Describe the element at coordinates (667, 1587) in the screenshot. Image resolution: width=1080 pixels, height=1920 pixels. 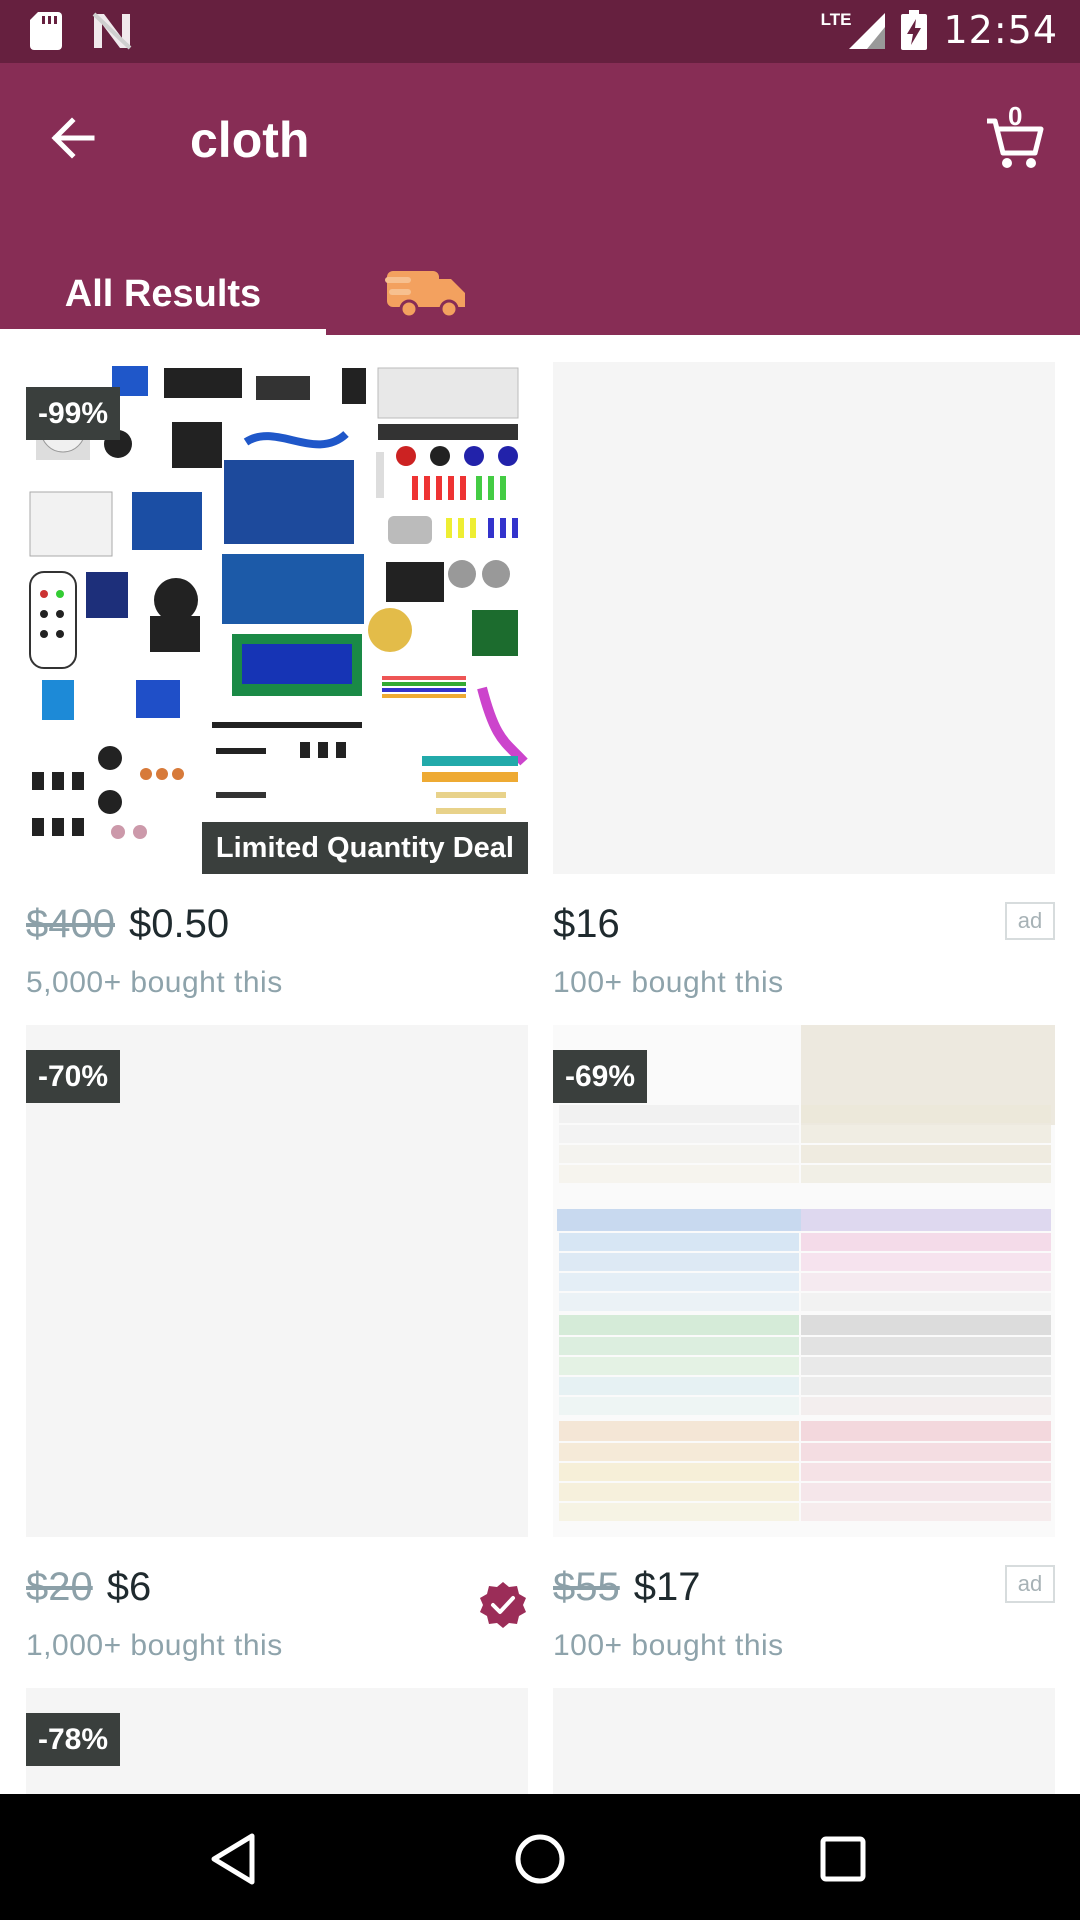
I see `sale-price: $17` at that location.